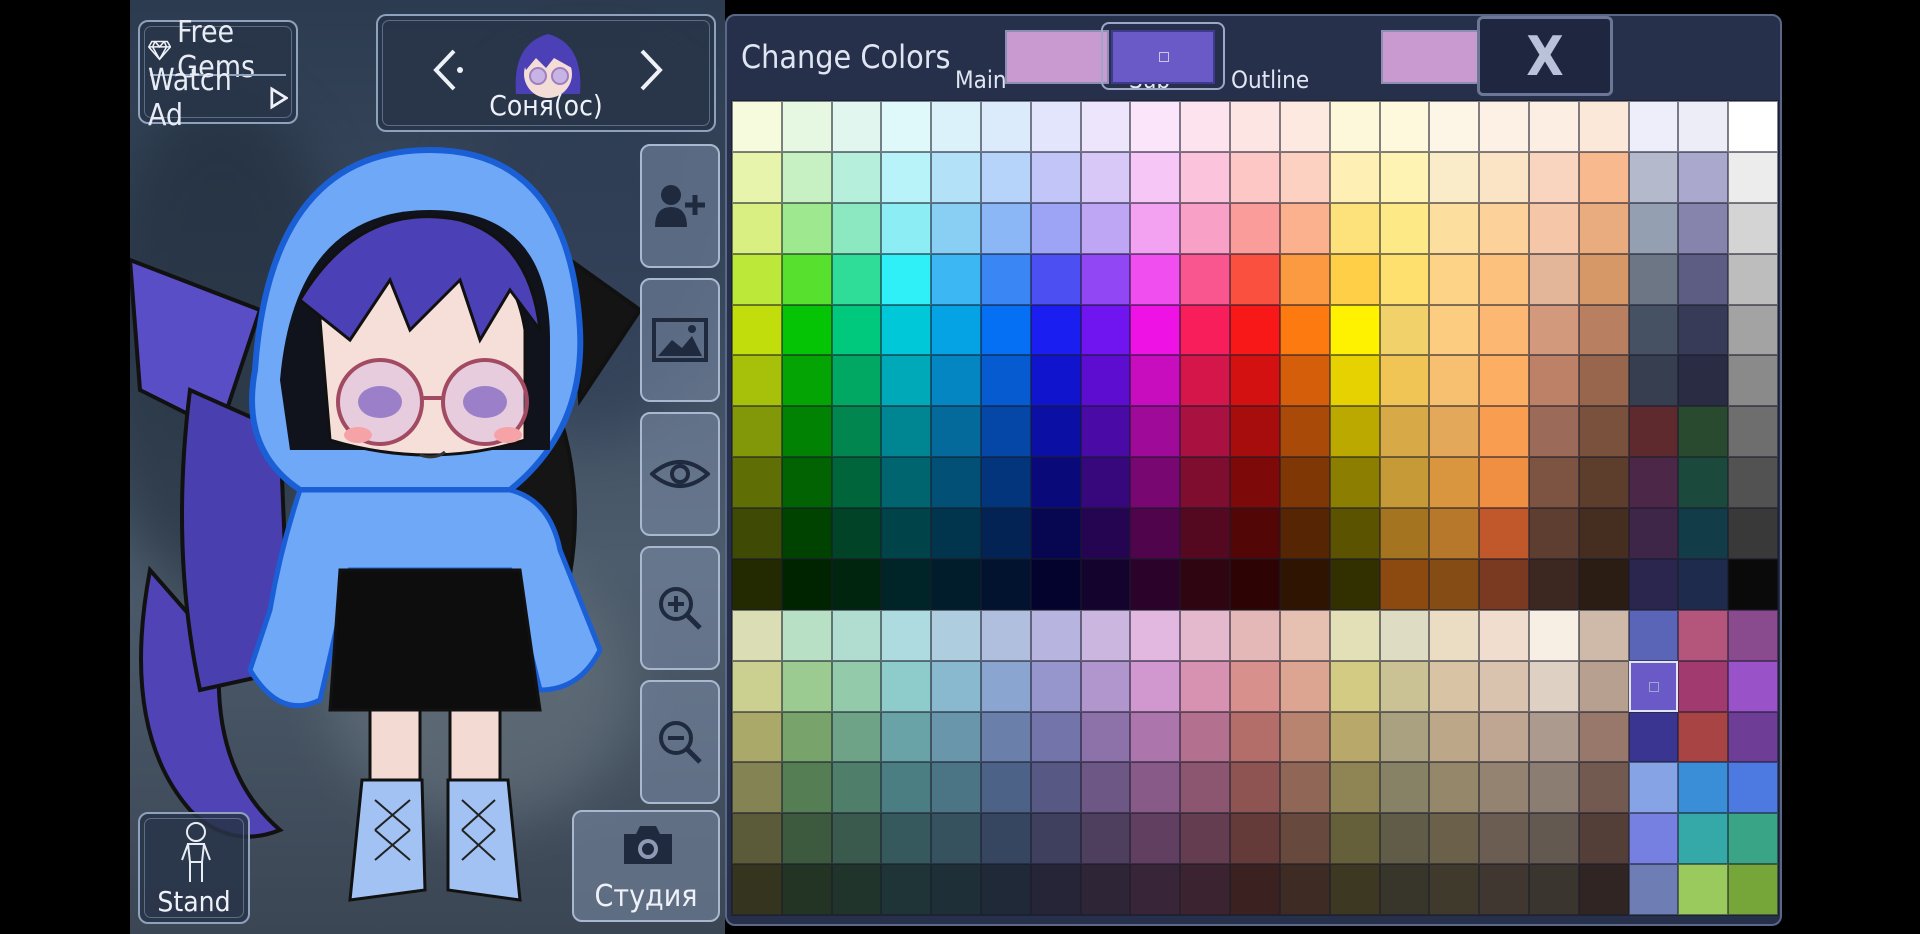 This screenshot has height=934, width=1920. Describe the element at coordinates (680, 206) in the screenshot. I see `add-character-button` at that location.